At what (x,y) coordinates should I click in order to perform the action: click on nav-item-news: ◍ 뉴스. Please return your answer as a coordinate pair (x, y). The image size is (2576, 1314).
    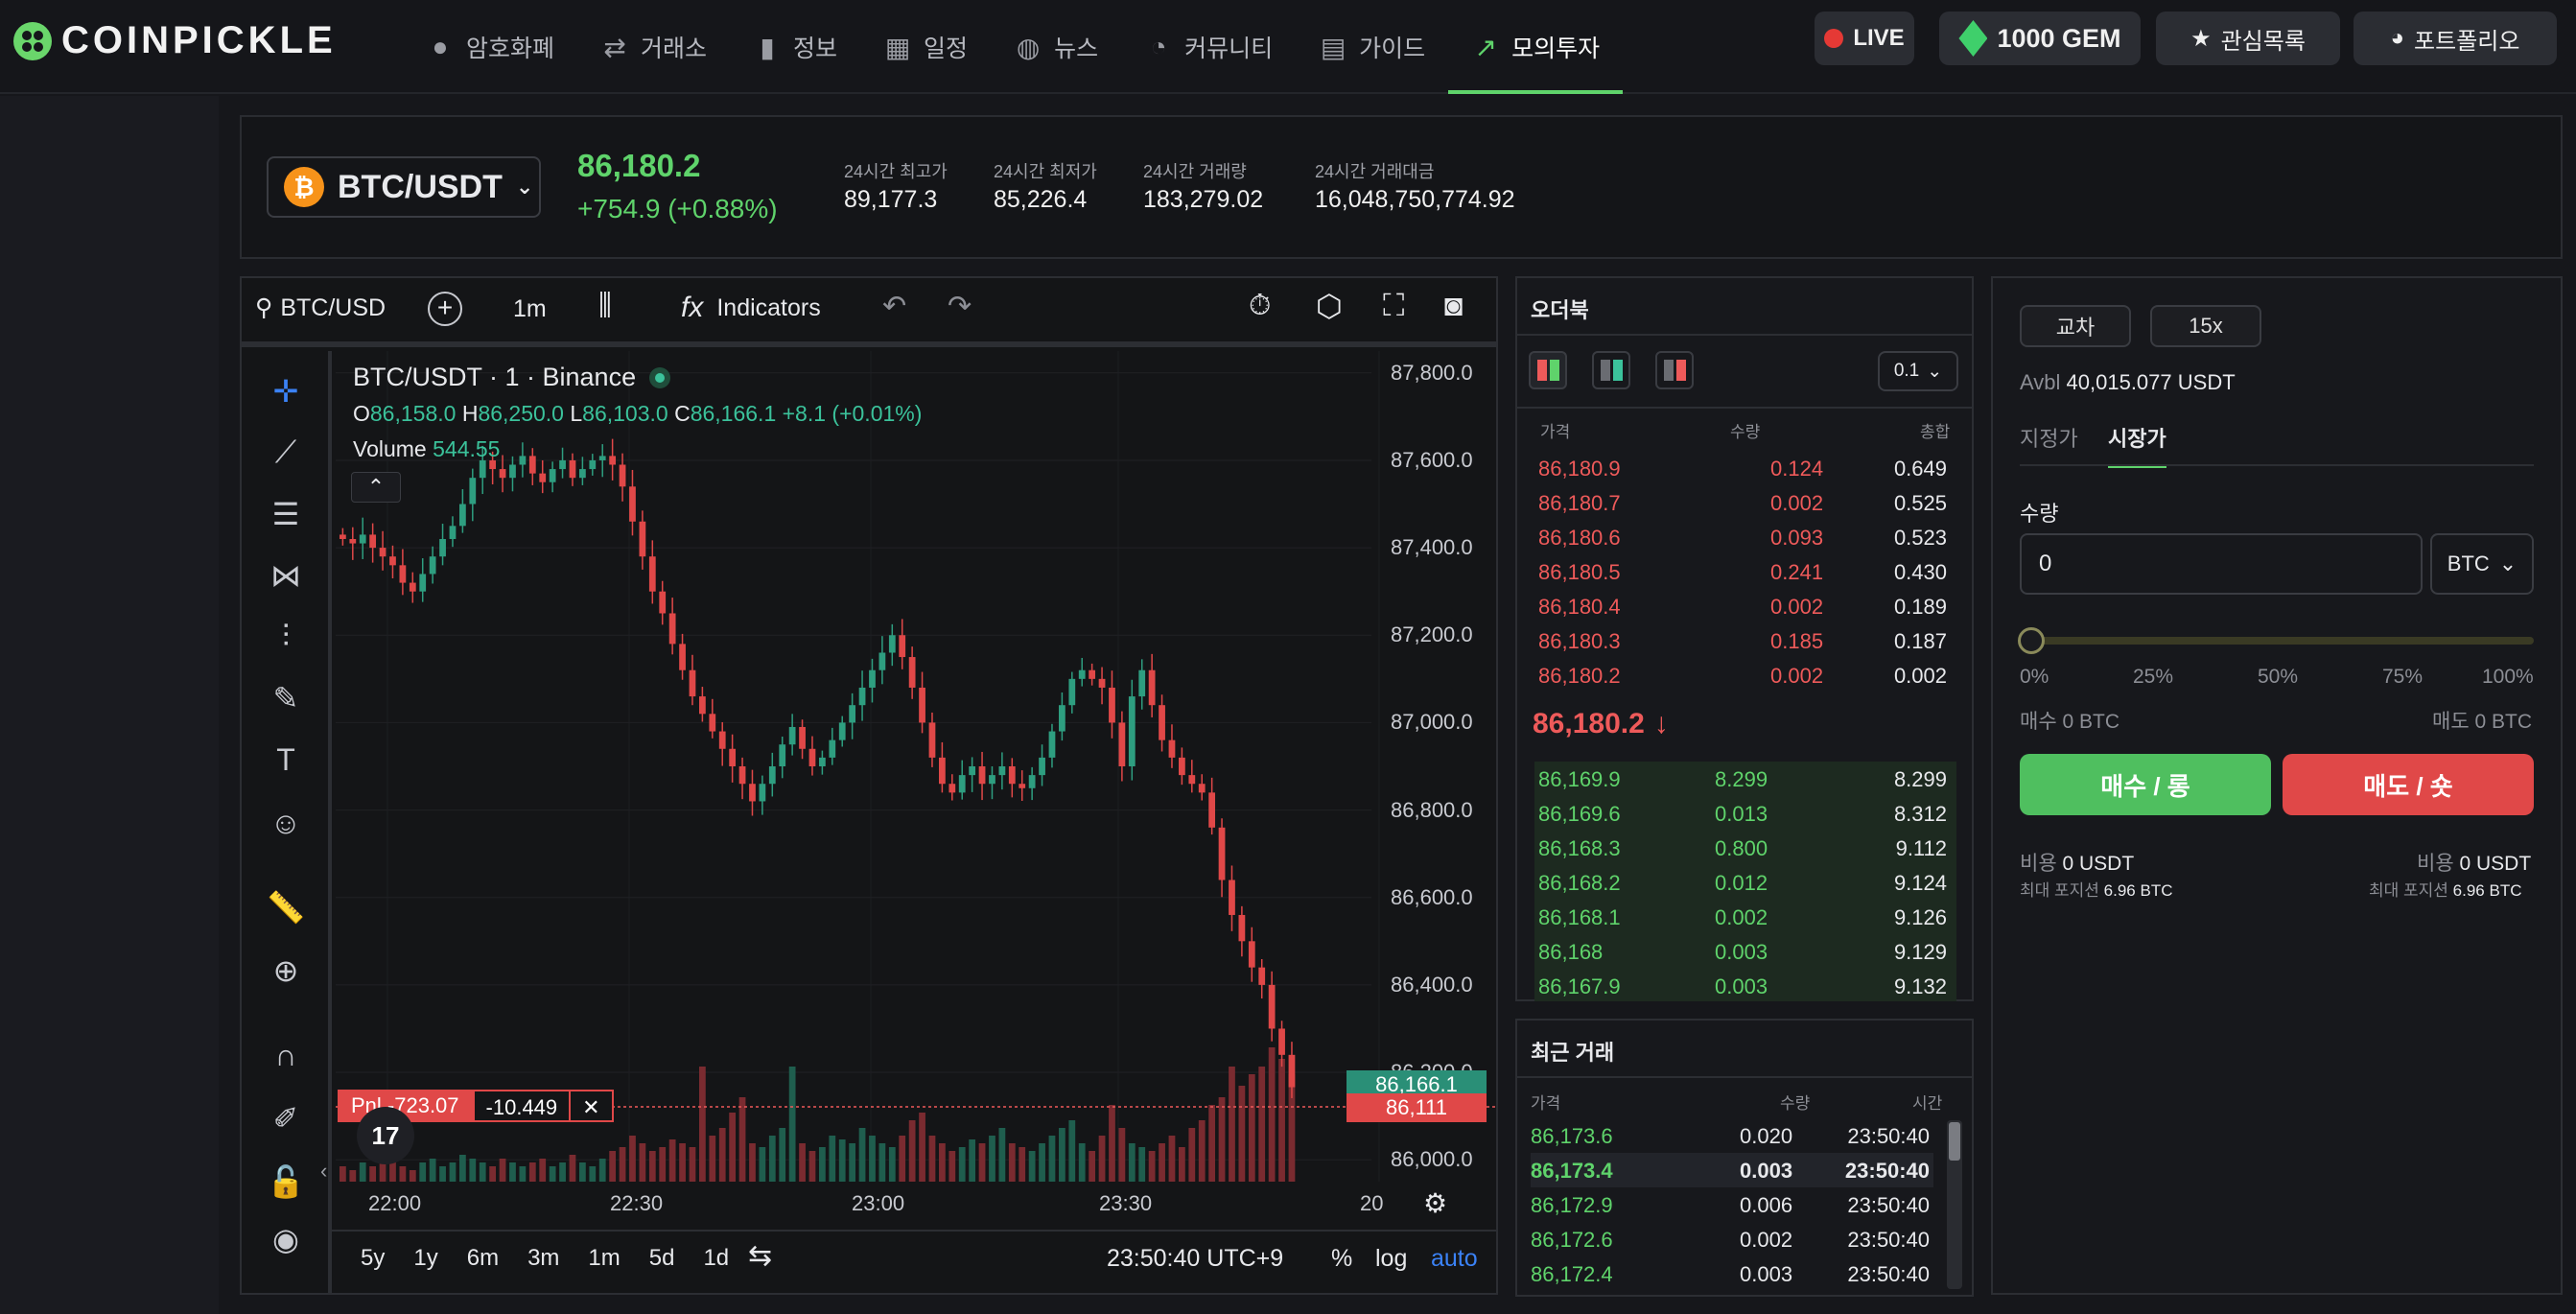
    Looking at the image, I should click on (1056, 47).